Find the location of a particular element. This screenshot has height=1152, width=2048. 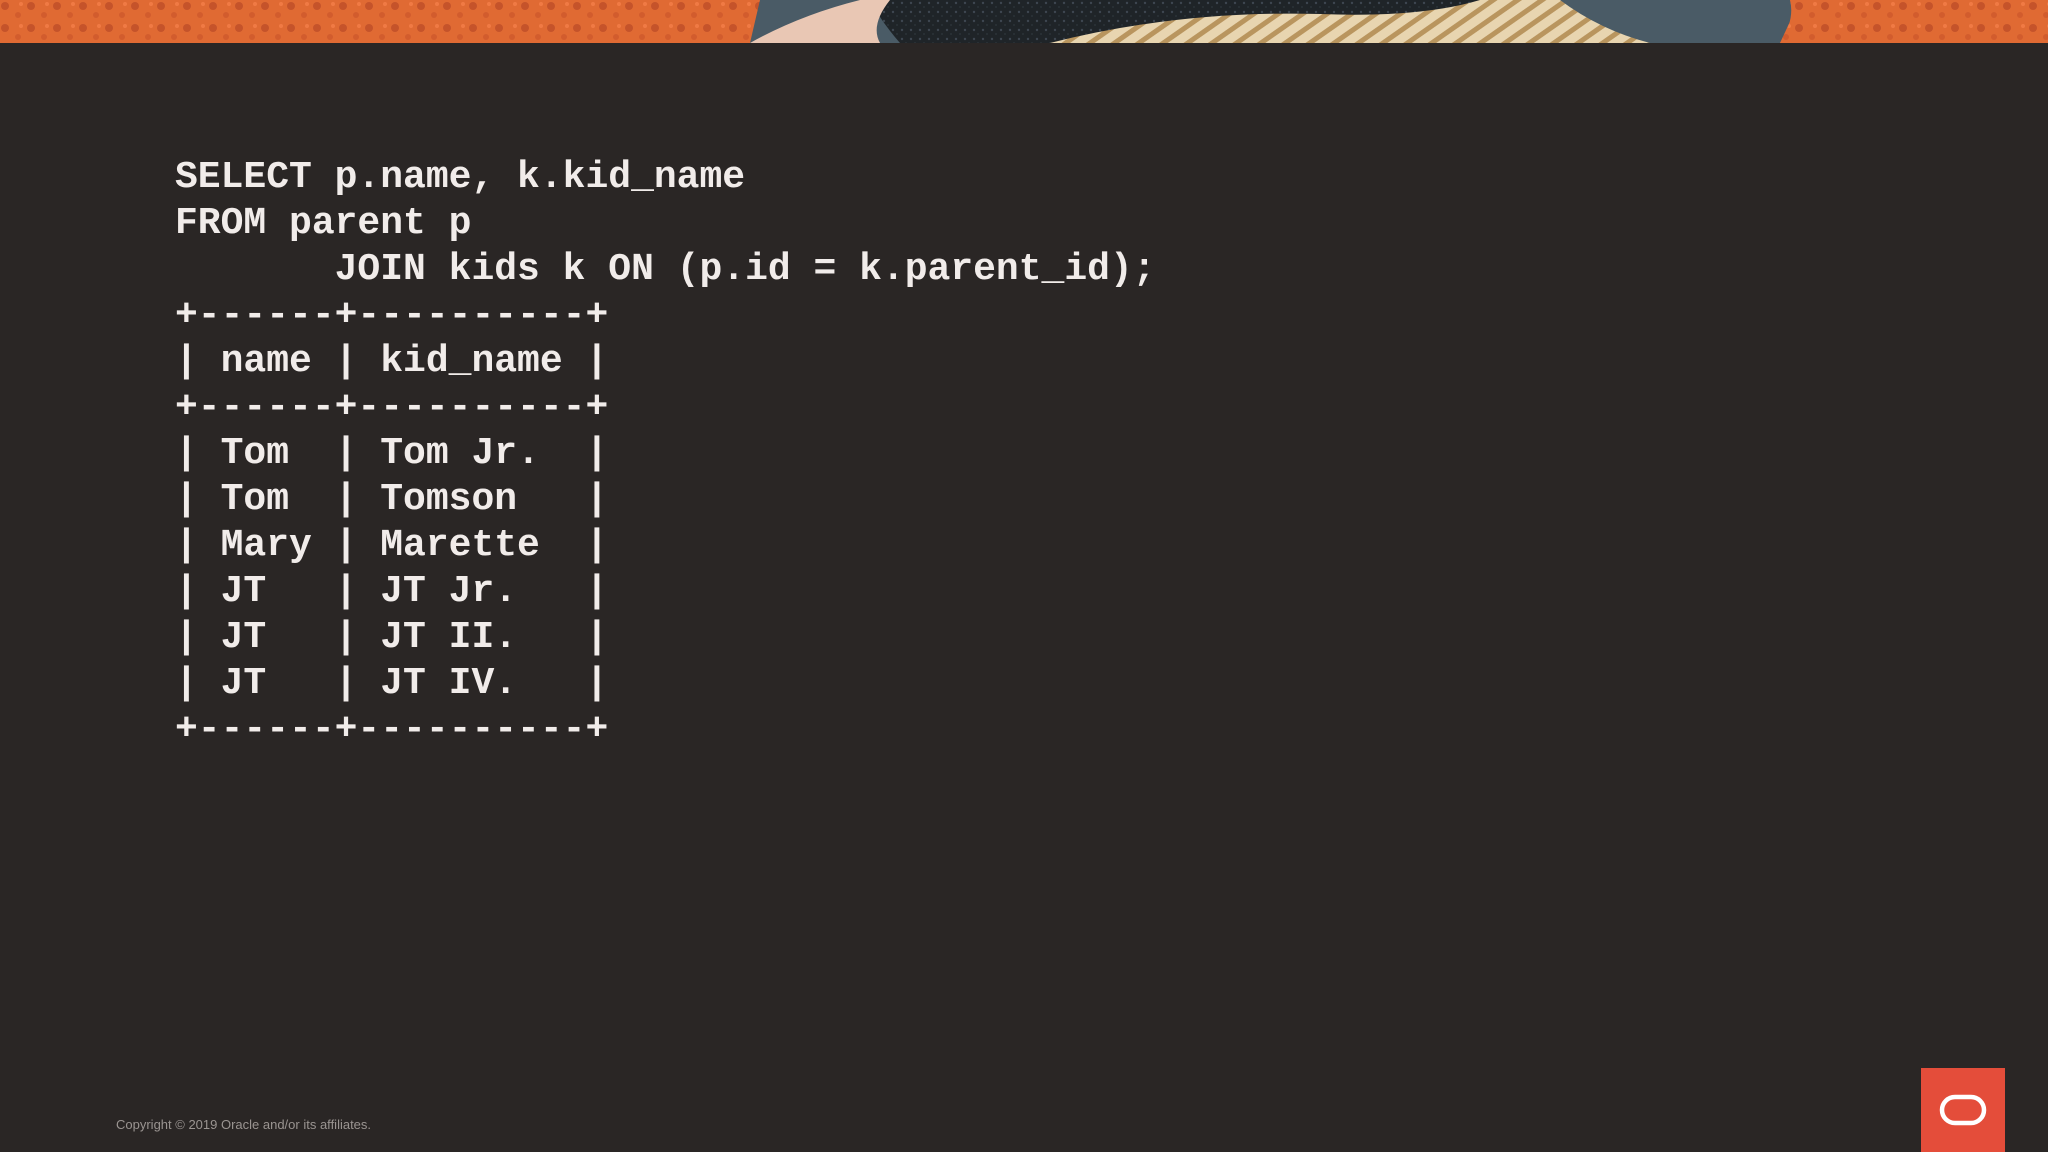

result-table-row: | JT | JT IV. | is located at coordinates (392, 683).